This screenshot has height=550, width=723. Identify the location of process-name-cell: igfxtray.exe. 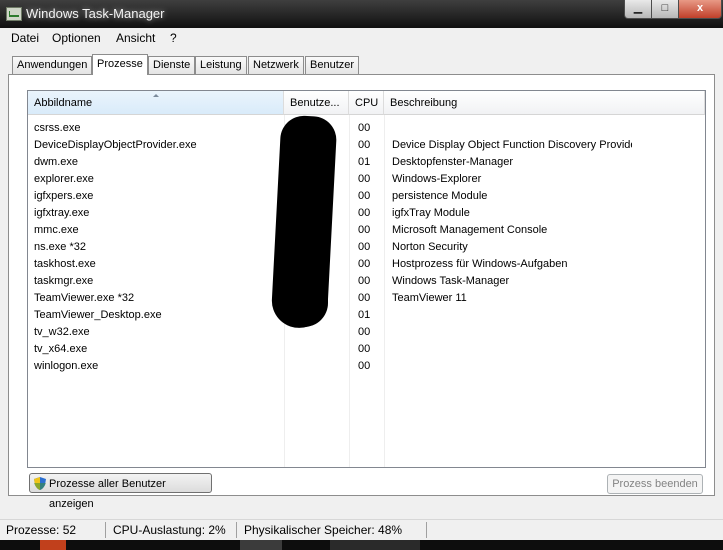
(62, 213).